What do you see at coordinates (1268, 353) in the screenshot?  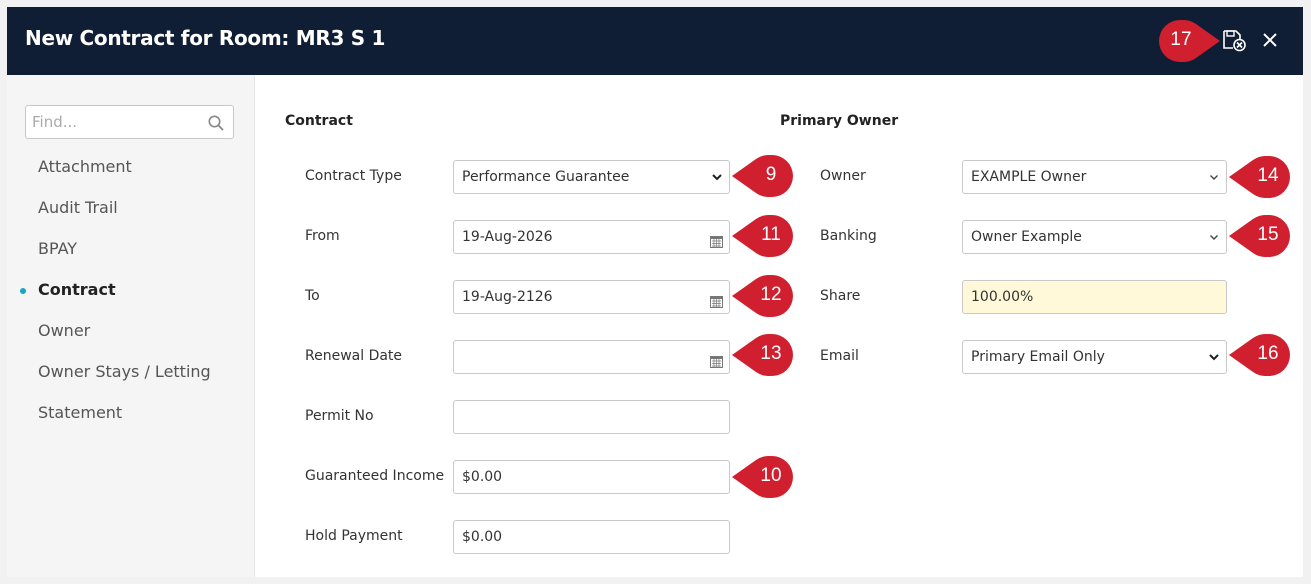 I see `callout-number: 16` at bounding box center [1268, 353].